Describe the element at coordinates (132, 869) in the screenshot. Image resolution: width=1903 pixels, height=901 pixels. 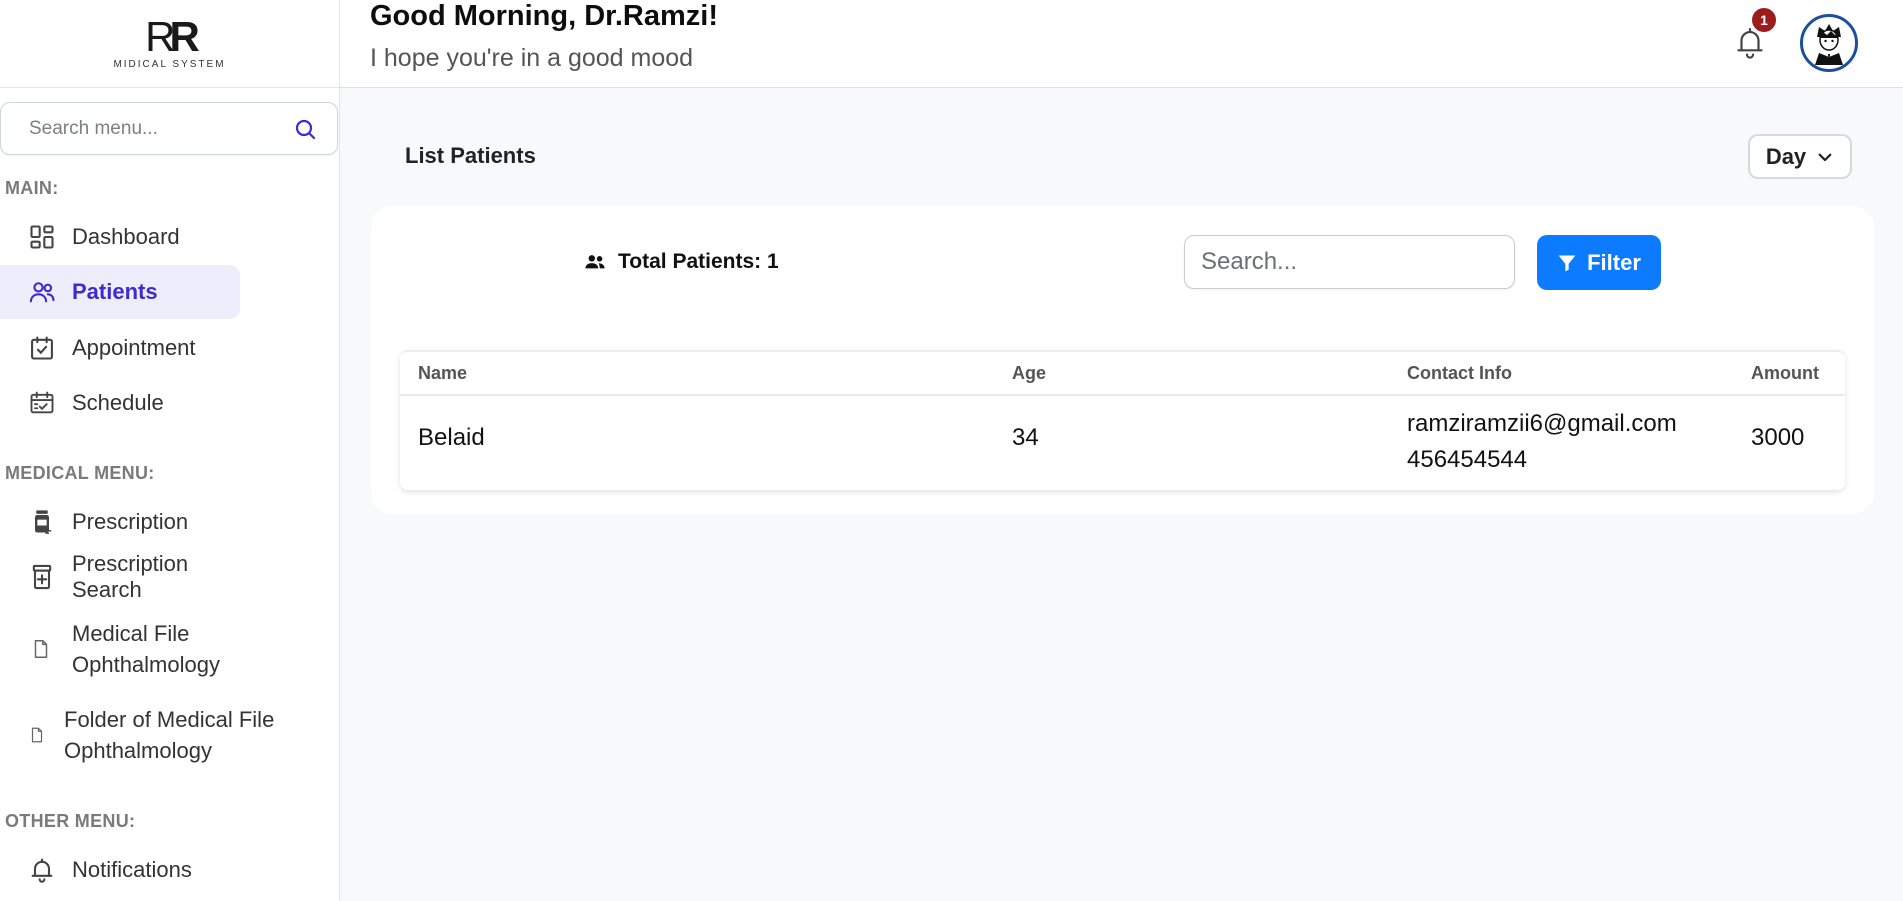
I see `sidebar-item-label: Notifications` at that location.